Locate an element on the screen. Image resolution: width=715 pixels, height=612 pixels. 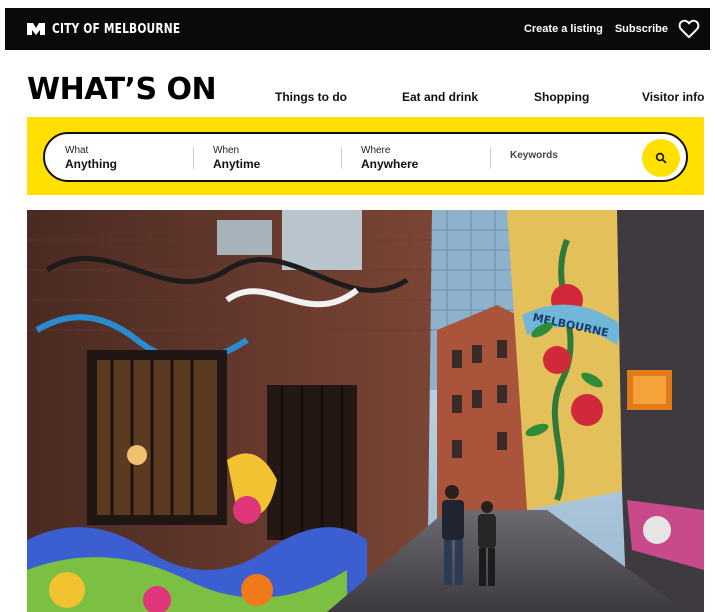
keywords-input: Keywords is located at coordinates (534, 155).